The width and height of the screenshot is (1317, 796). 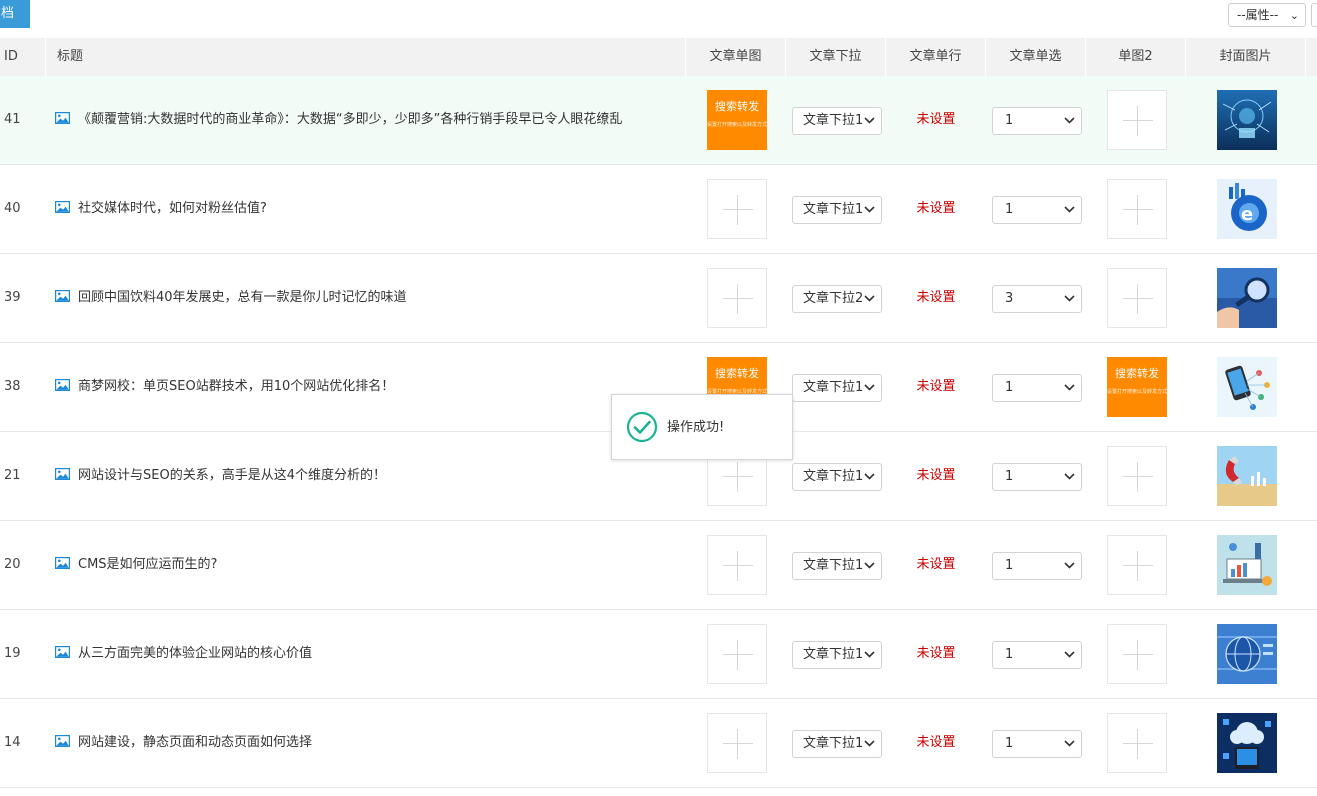 What do you see at coordinates (642, 427) in the screenshot?
I see `check-circle-icon` at bounding box center [642, 427].